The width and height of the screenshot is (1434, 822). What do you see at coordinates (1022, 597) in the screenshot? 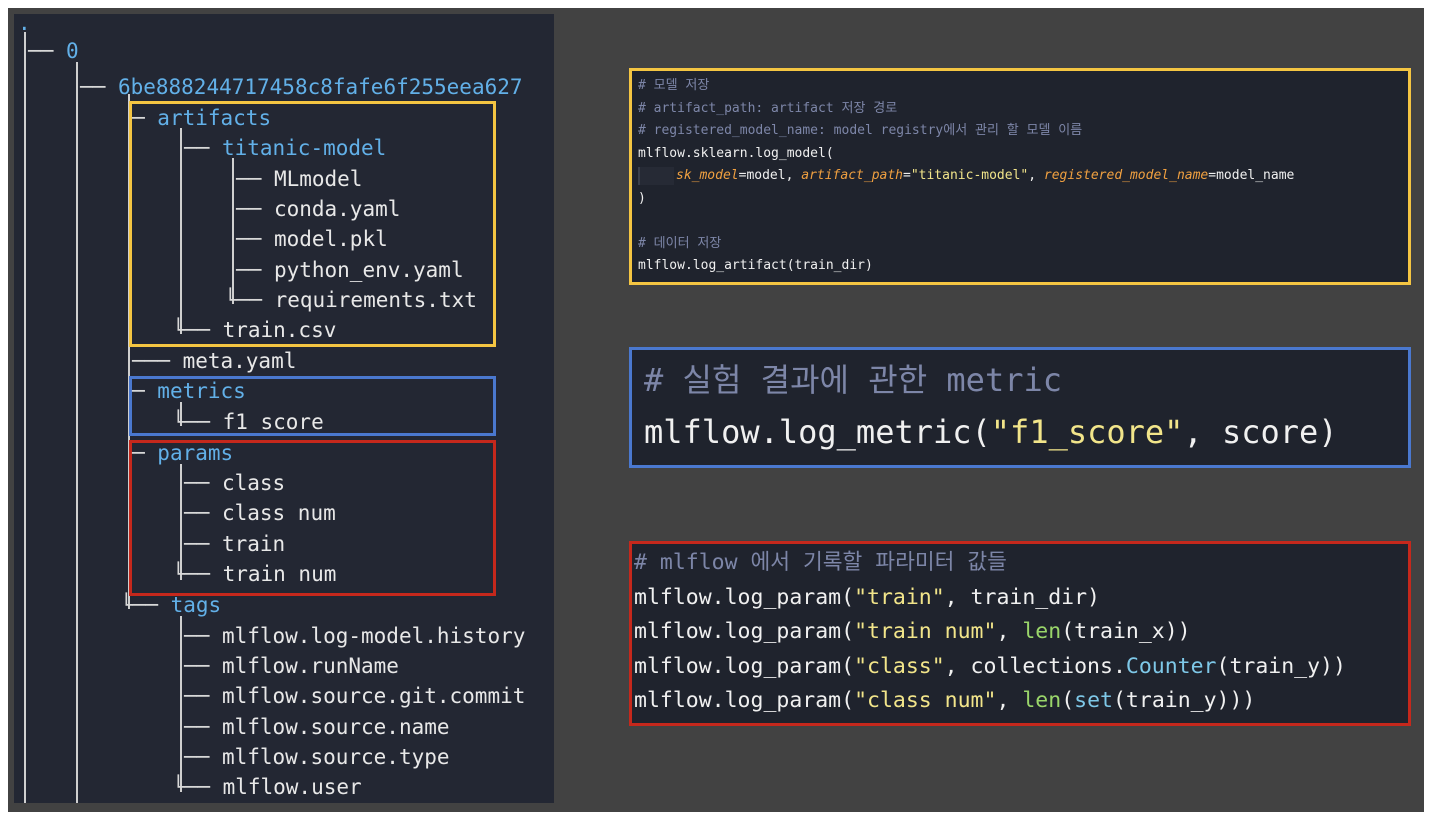
I see `code-token: , train_dir)` at bounding box center [1022, 597].